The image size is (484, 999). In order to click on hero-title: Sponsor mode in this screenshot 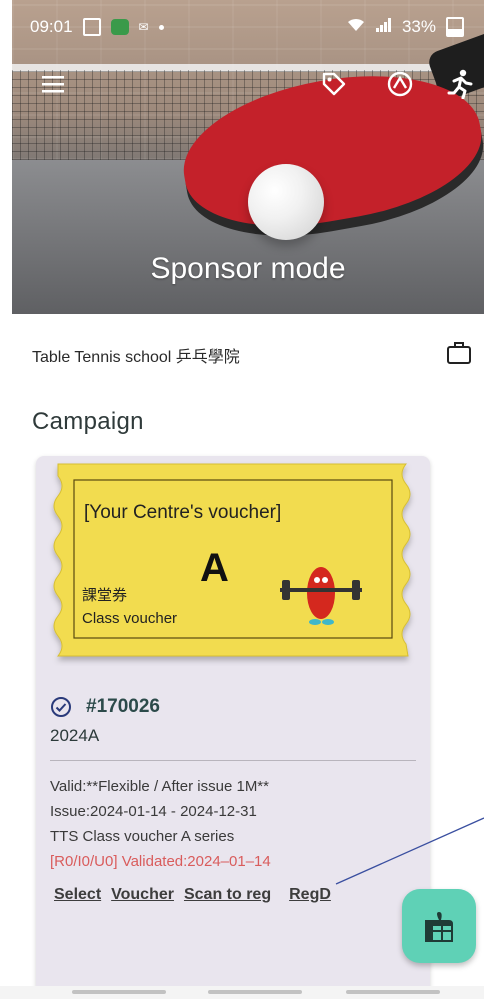, I will do `click(248, 268)`.